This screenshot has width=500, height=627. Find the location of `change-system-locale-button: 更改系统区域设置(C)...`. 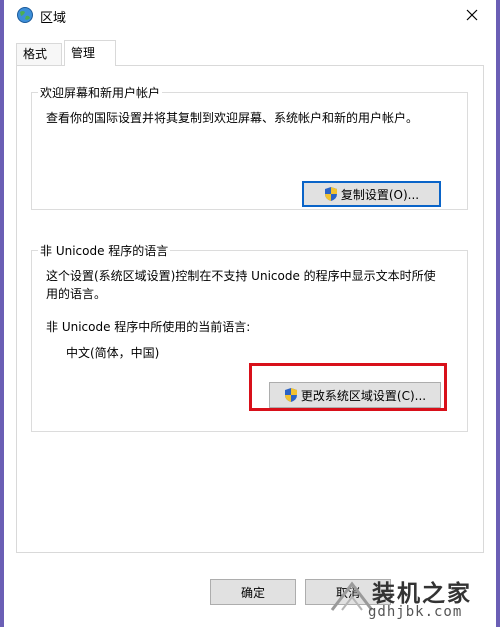

change-system-locale-button: 更改系统区域设置(C)... is located at coordinates (355, 395).